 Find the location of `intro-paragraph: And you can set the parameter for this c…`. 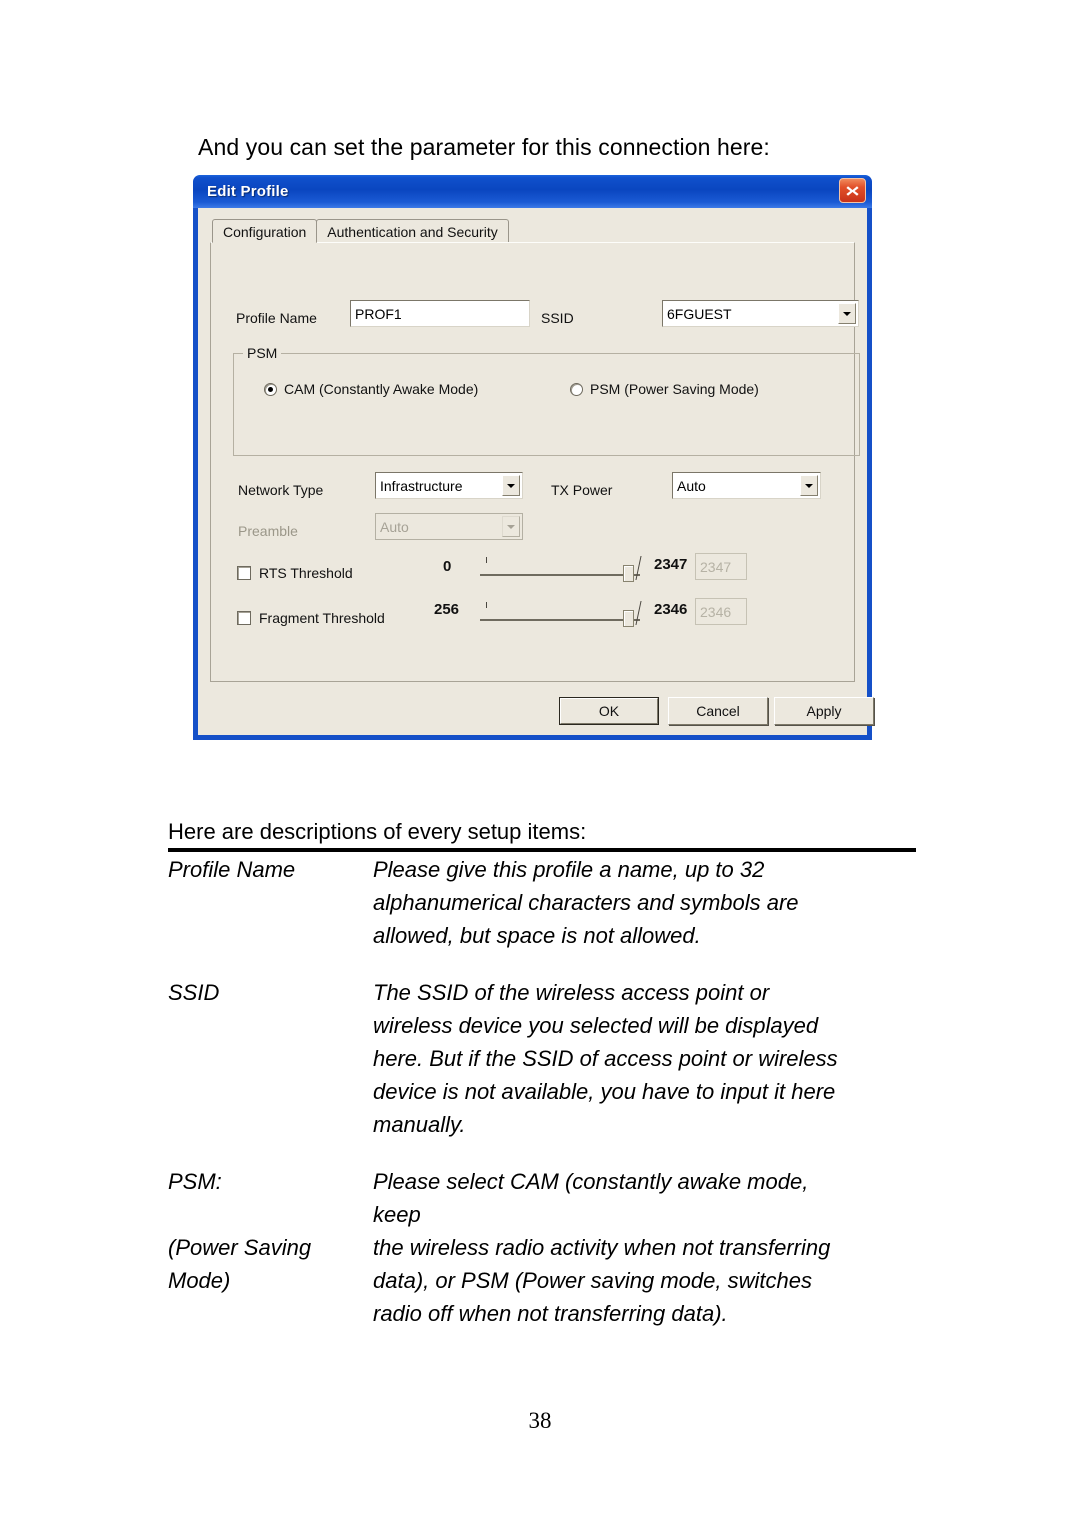

intro-paragraph: And you can set the parameter for this c… is located at coordinates (484, 147).